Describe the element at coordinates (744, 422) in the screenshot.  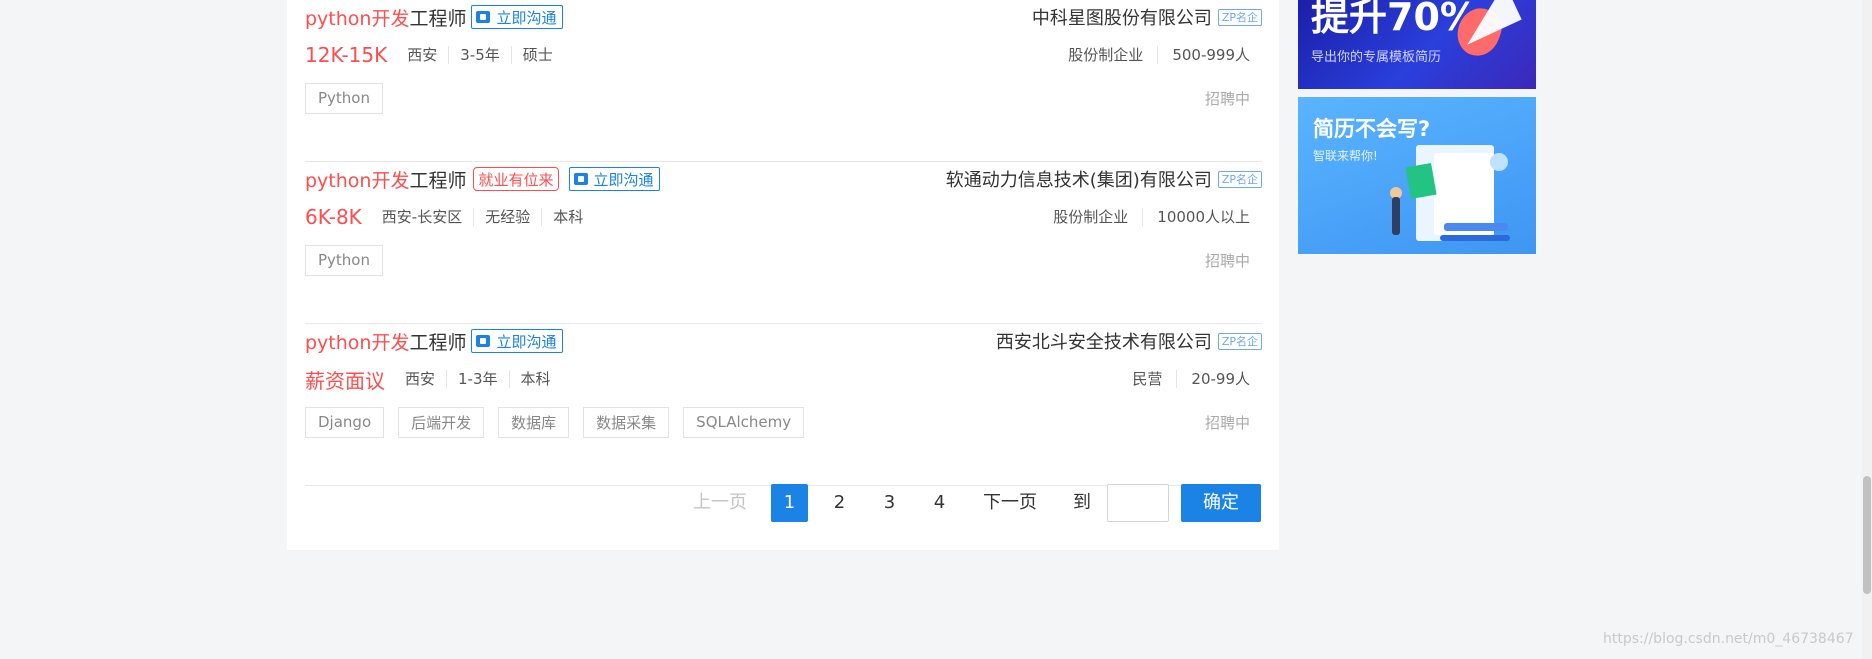
I see `skill-tag: SQLAlchemy` at that location.